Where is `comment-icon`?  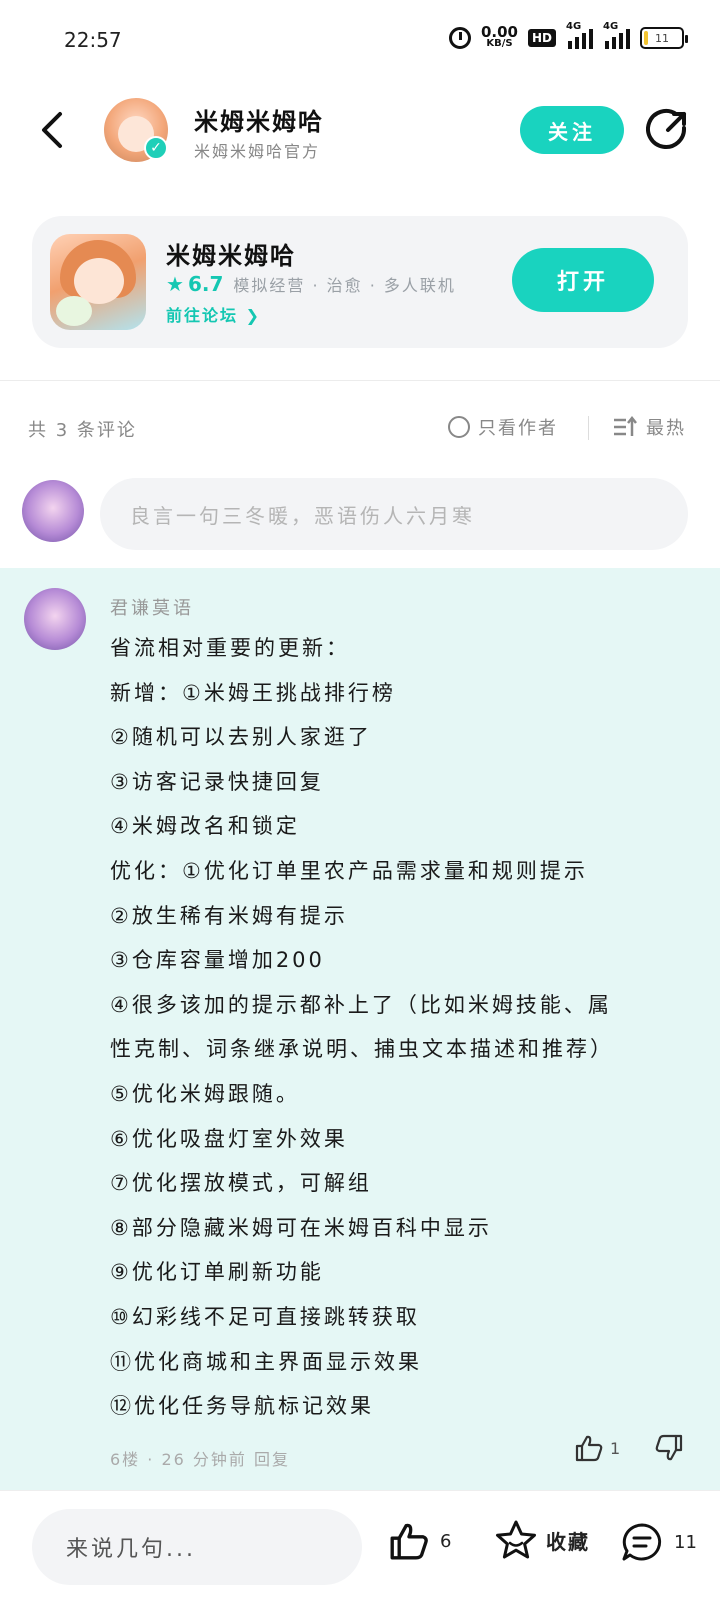 comment-icon is located at coordinates (642, 1542).